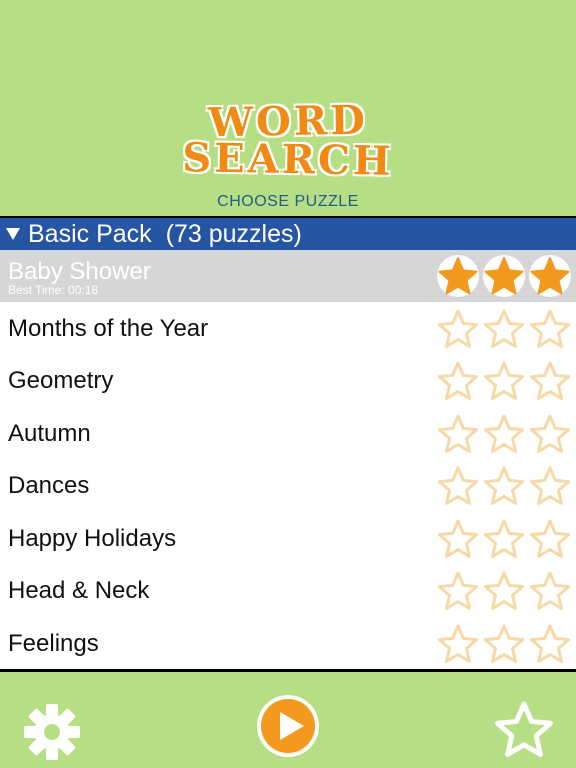 Image resolution: width=576 pixels, height=768 pixels. What do you see at coordinates (288, 644) in the screenshot?
I see `puzzle-row: Feelings` at bounding box center [288, 644].